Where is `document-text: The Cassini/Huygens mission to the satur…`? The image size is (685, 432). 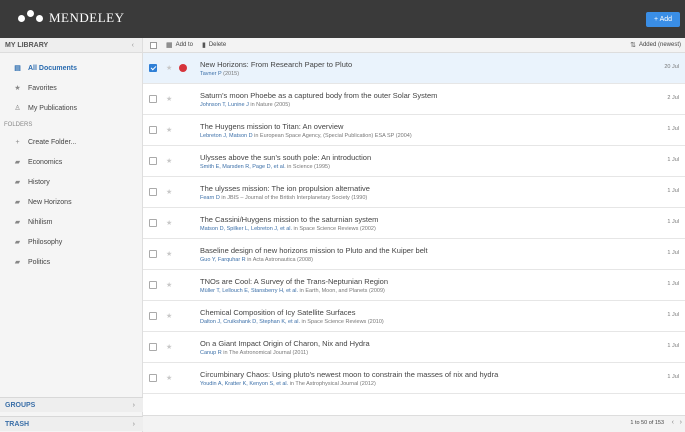 document-text: The Cassini/Huygens mission to the satur… is located at coordinates (289, 223).